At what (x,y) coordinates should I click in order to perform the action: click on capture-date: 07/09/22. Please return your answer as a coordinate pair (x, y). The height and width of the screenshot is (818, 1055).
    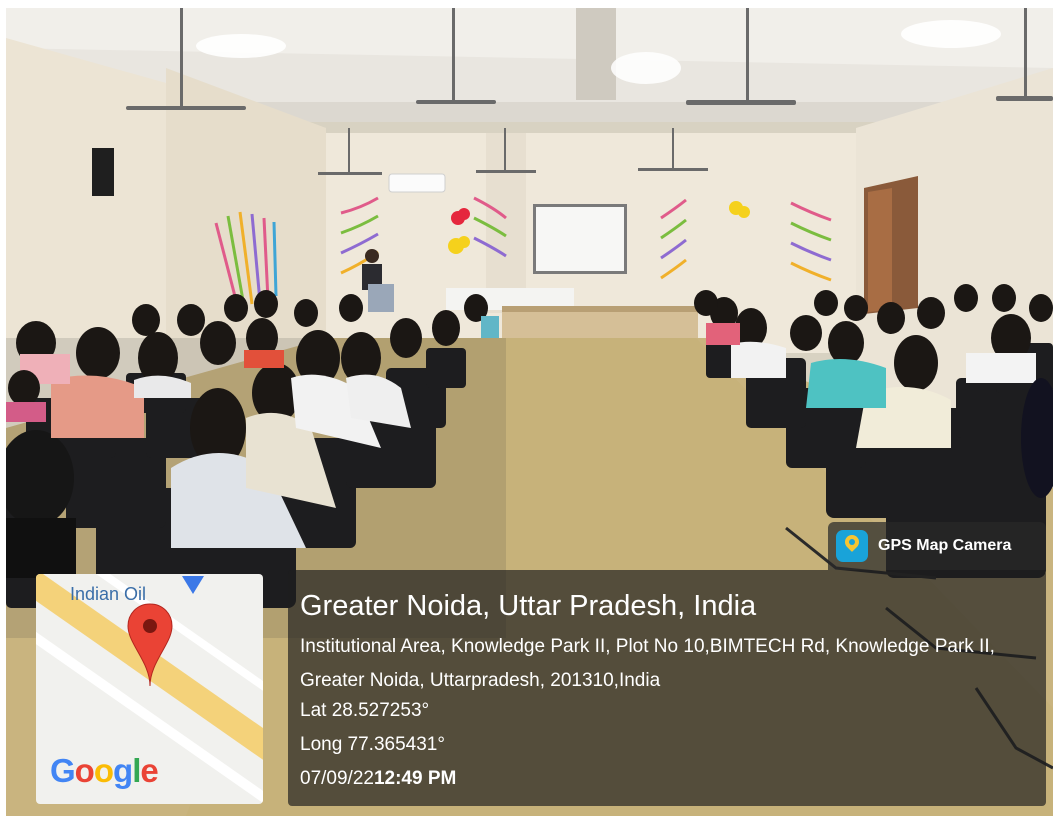
    Looking at the image, I should click on (337, 778).